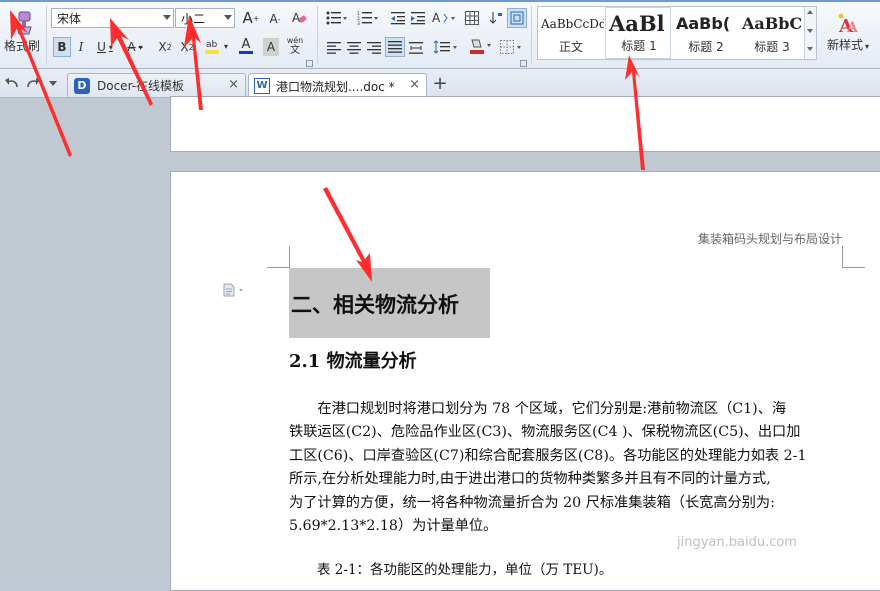 The height and width of the screenshot is (591, 880). What do you see at coordinates (216, 46) in the screenshot?
I see `highlight-button: ab ▾` at bounding box center [216, 46].